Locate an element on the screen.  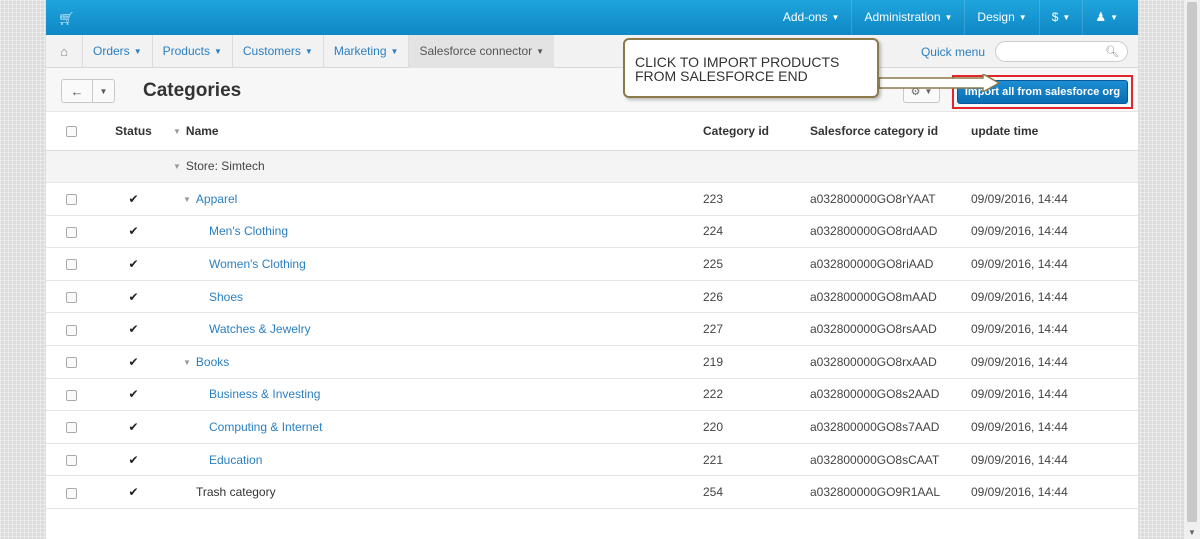
search-input: 🔍︎ is located at coordinates (1061, 51).